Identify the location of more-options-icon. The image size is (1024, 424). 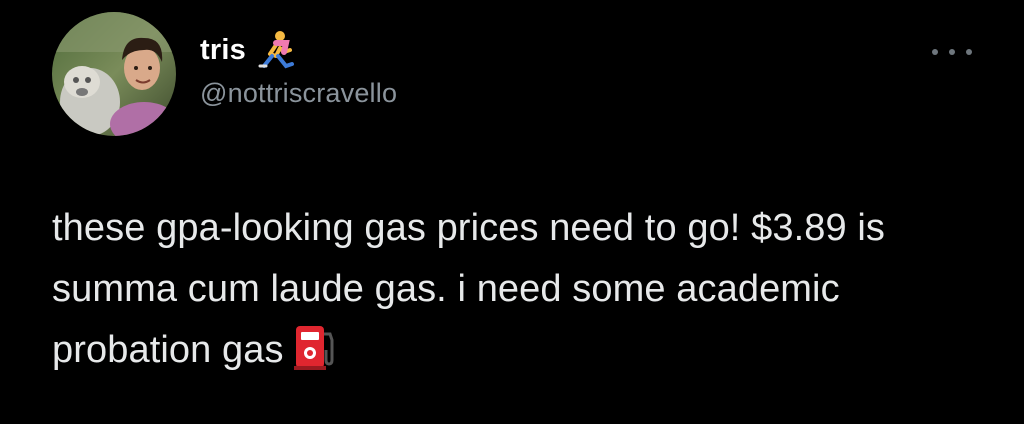
(952, 52).